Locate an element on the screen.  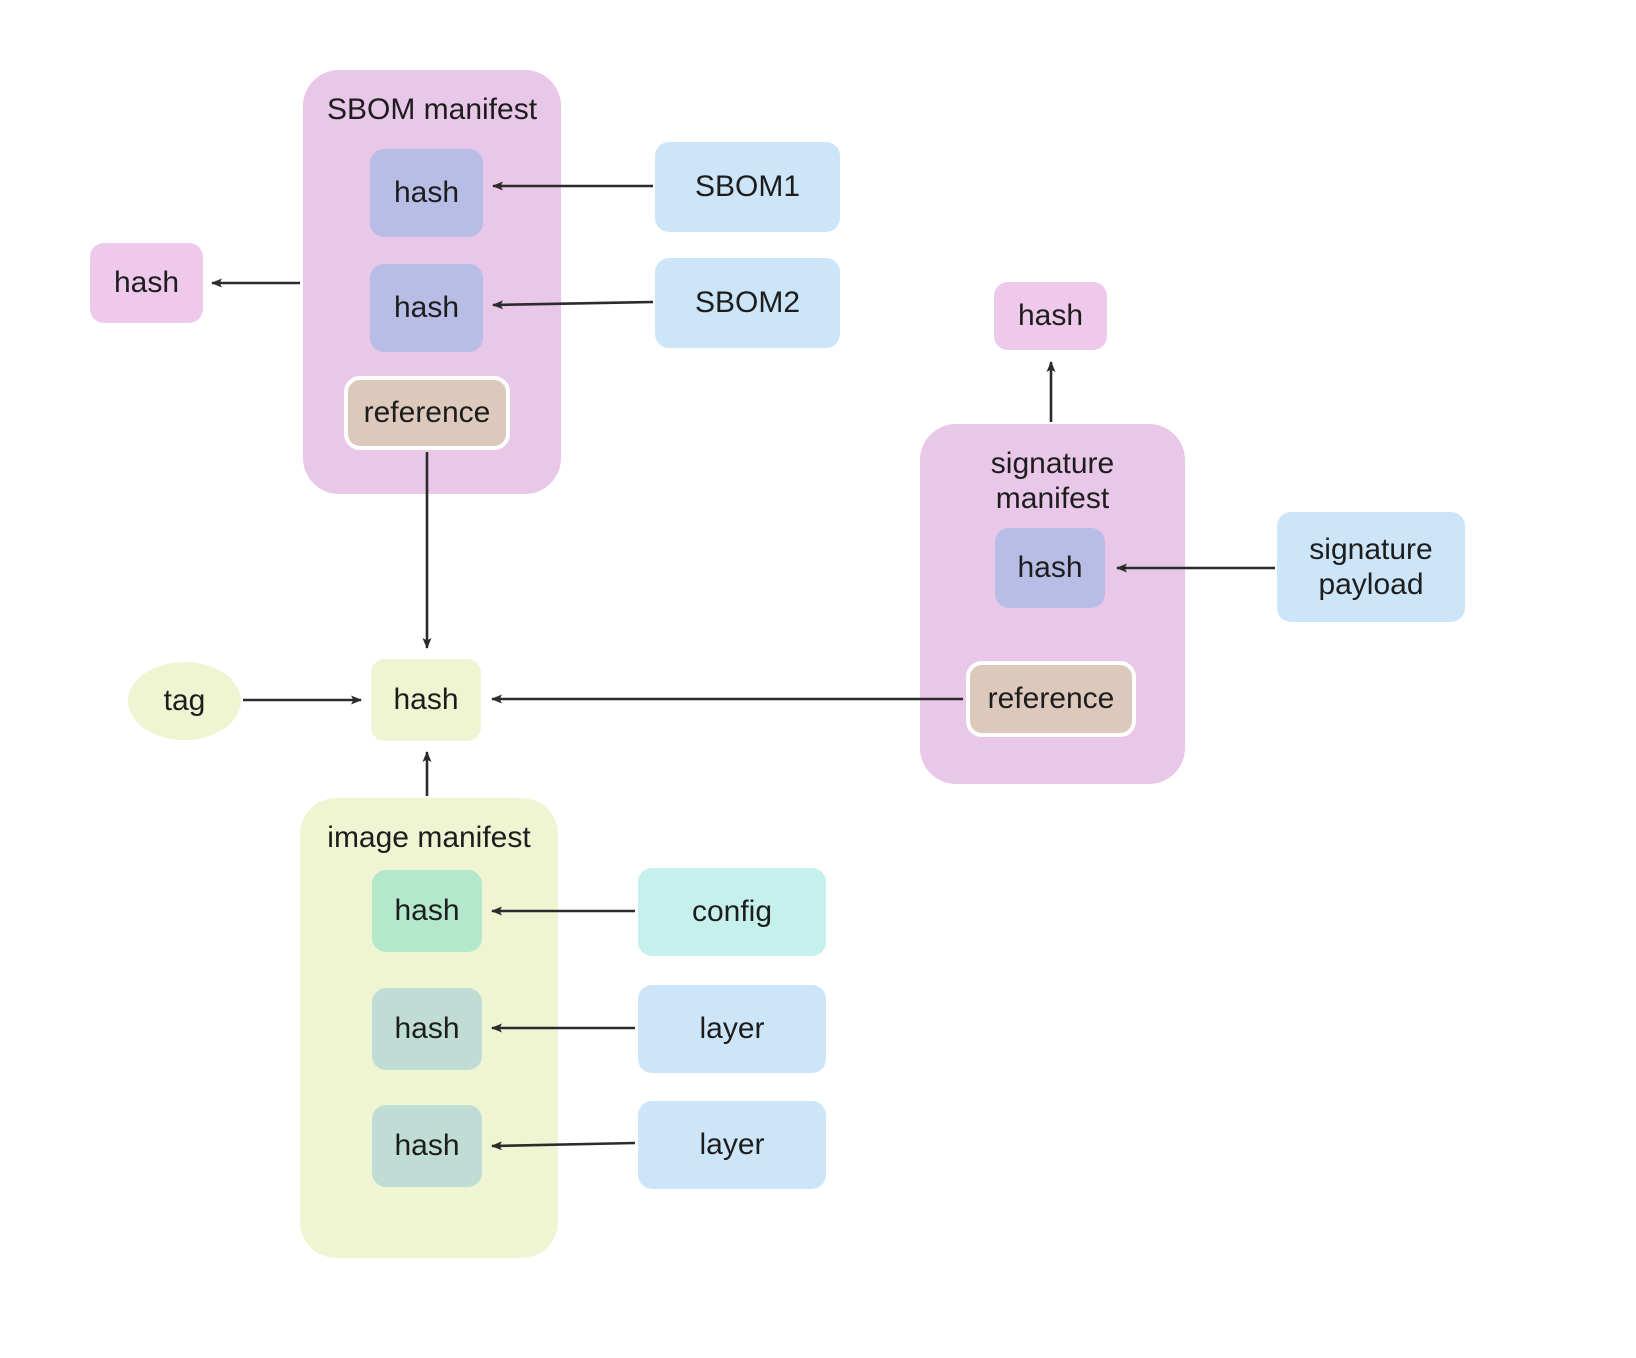
node-label: config is located at coordinates (732, 912).